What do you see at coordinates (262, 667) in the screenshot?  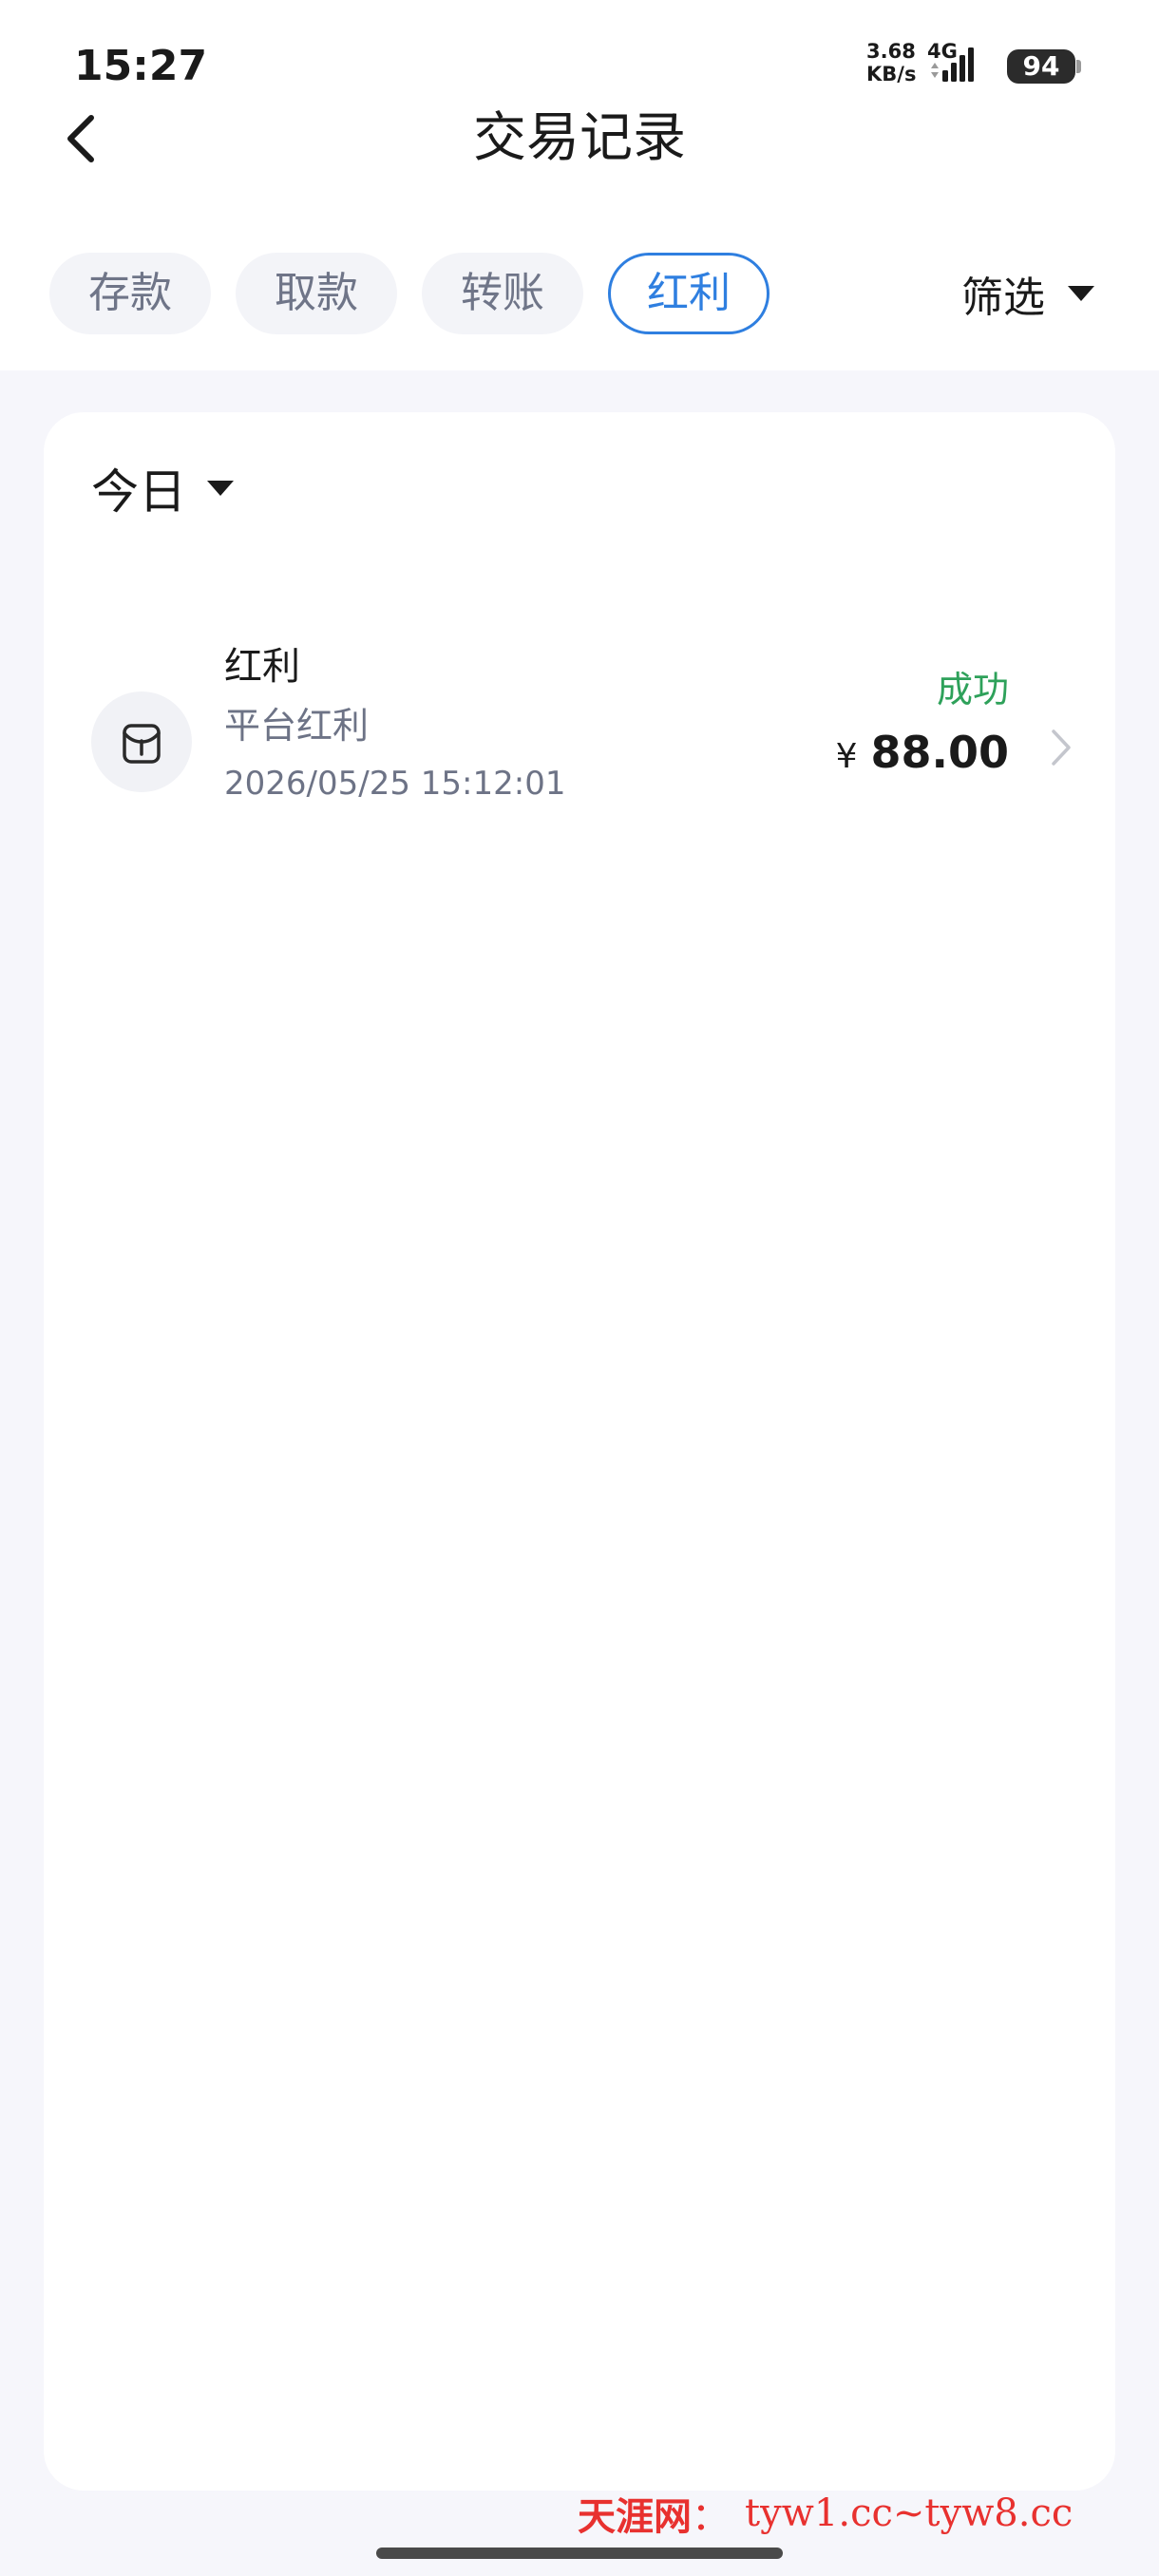 I see `record-type: 红利` at bounding box center [262, 667].